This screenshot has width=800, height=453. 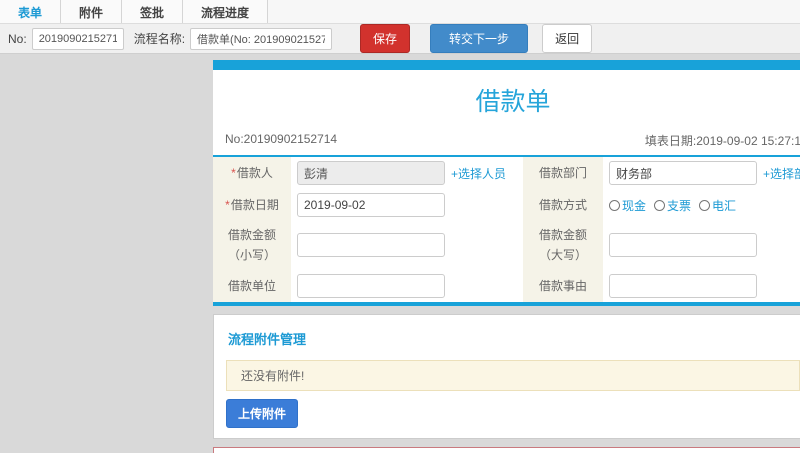 I want to click on amount-upper-field, so click(x=701, y=245).